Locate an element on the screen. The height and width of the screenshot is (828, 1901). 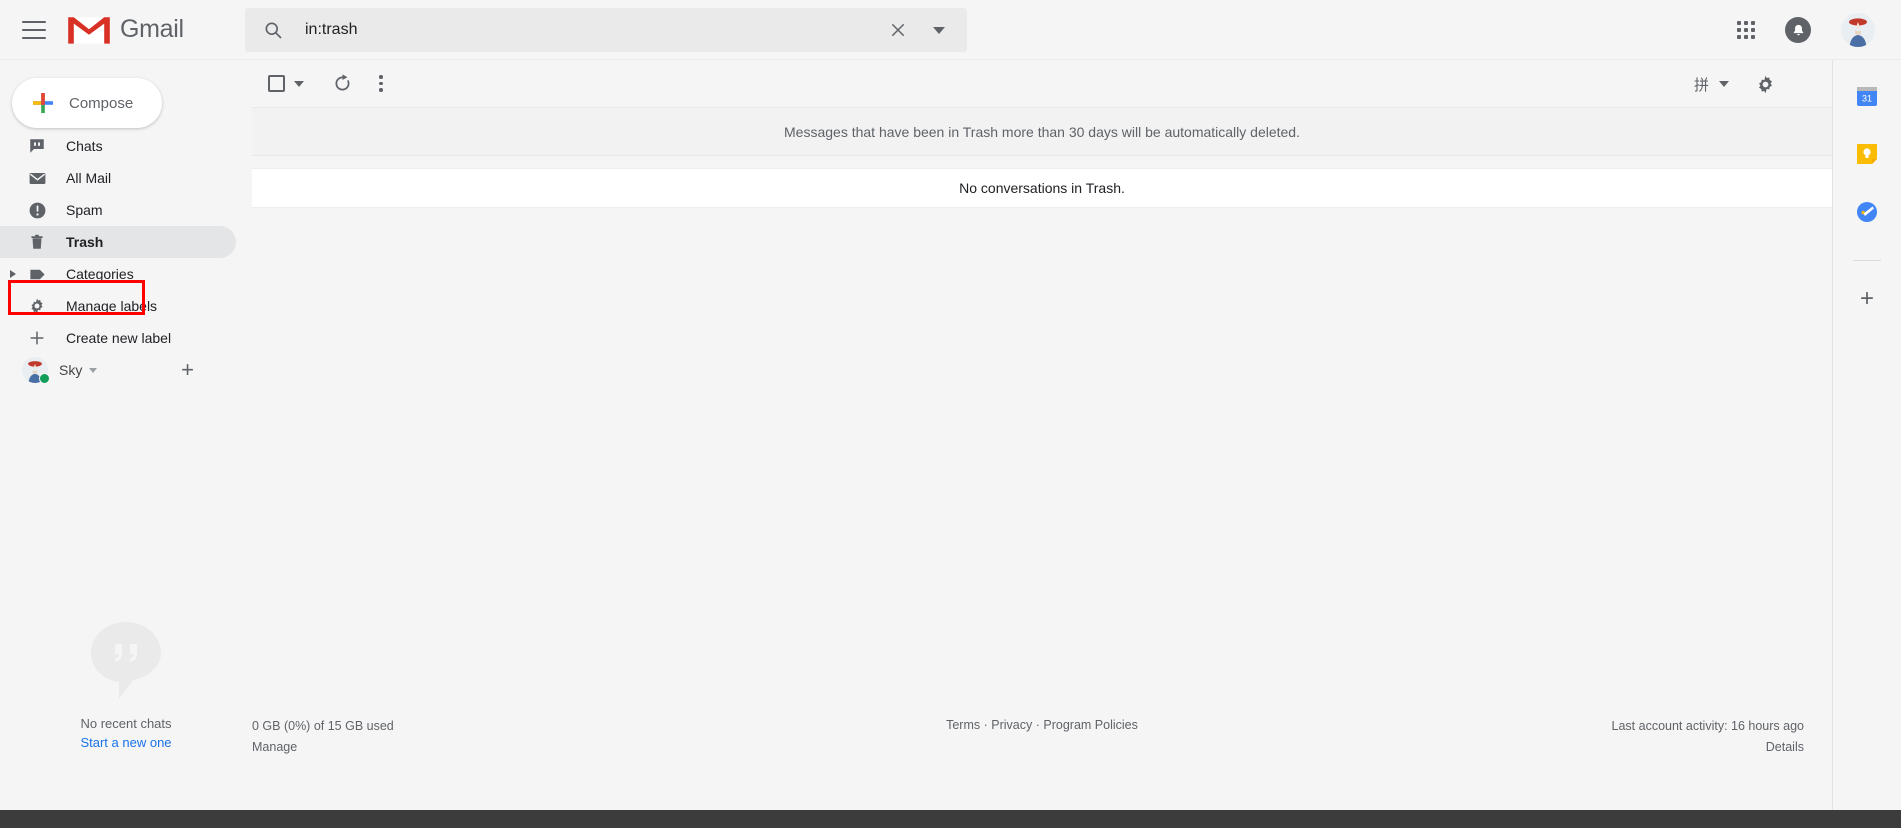
chat-empty-state: No recent chats Start a new one is located at coordinates (126, 685).